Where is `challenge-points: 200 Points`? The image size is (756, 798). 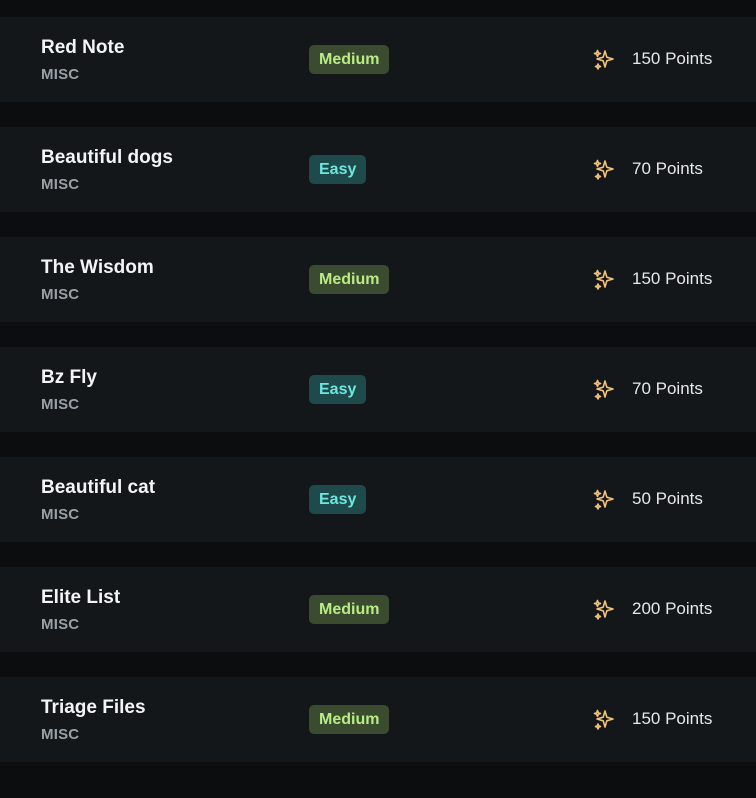
challenge-points: 200 Points is located at coordinates (672, 608).